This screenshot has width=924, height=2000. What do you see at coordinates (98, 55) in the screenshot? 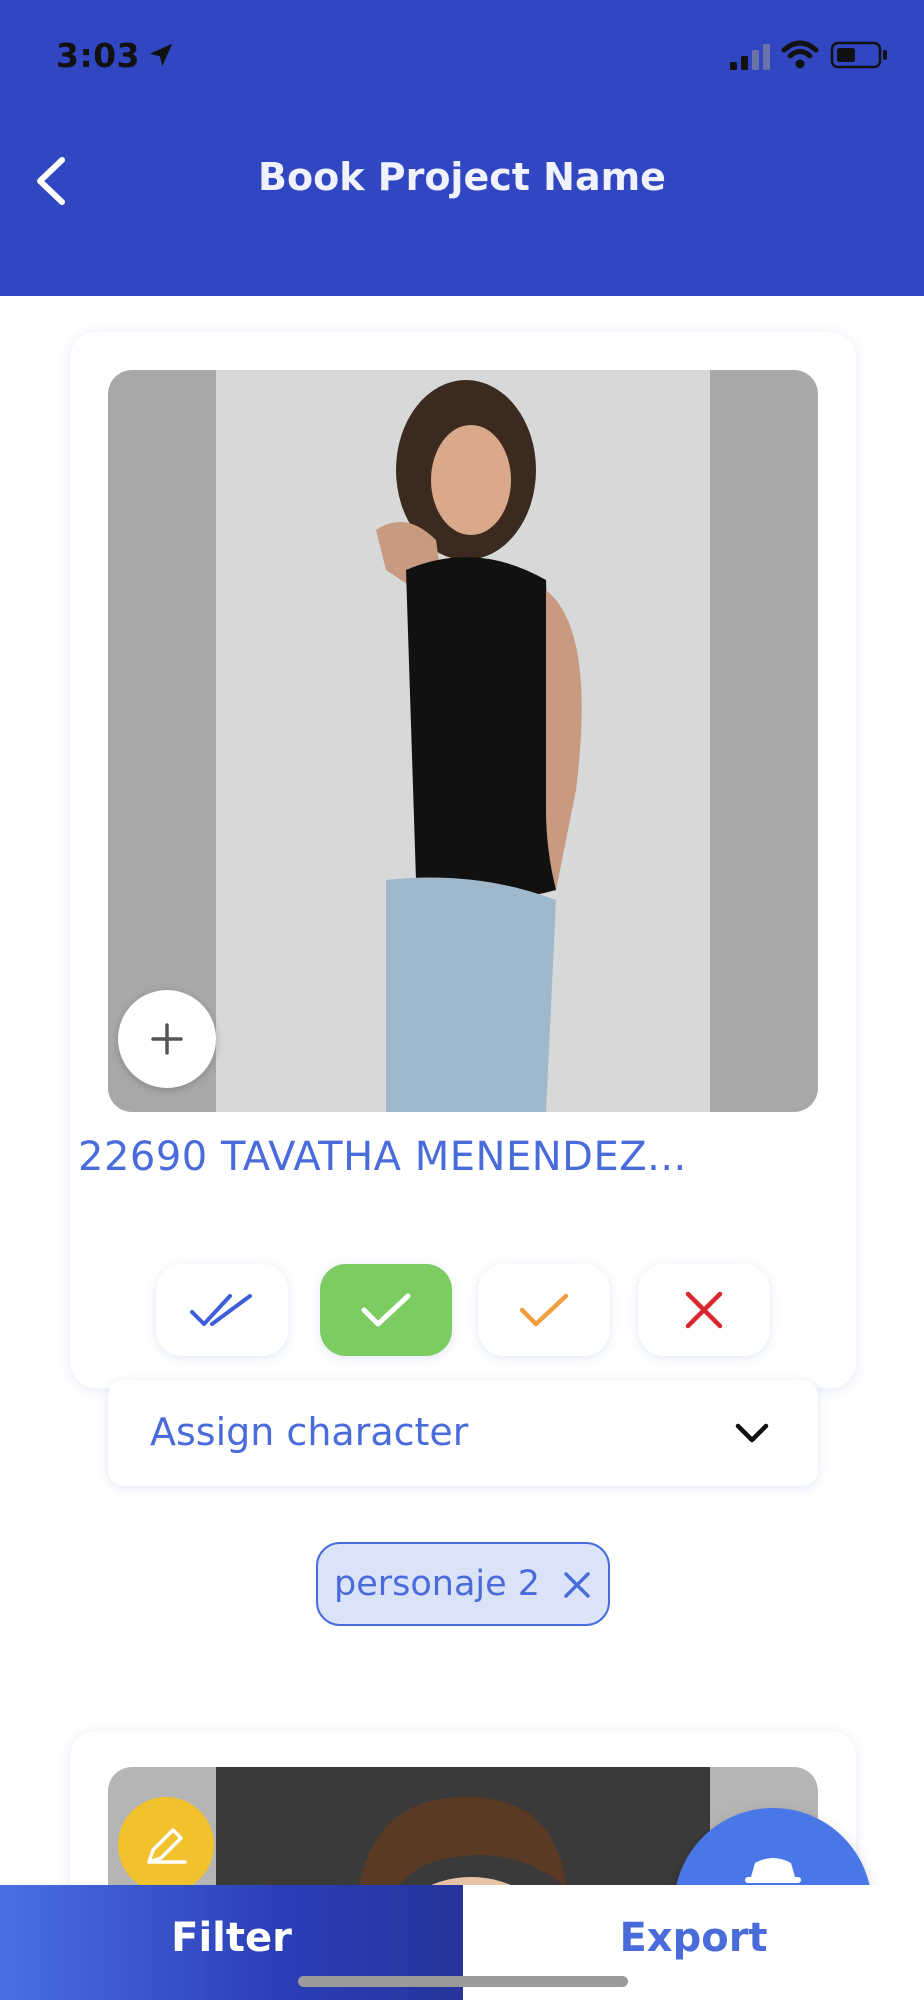
I see `status-time: 3:03` at bounding box center [98, 55].